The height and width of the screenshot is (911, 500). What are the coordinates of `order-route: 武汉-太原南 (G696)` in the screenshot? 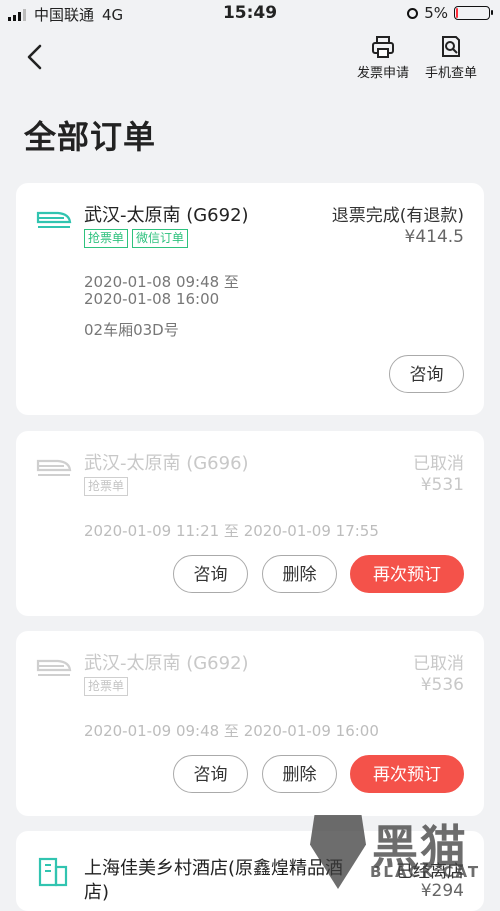 It's located at (166, 463).